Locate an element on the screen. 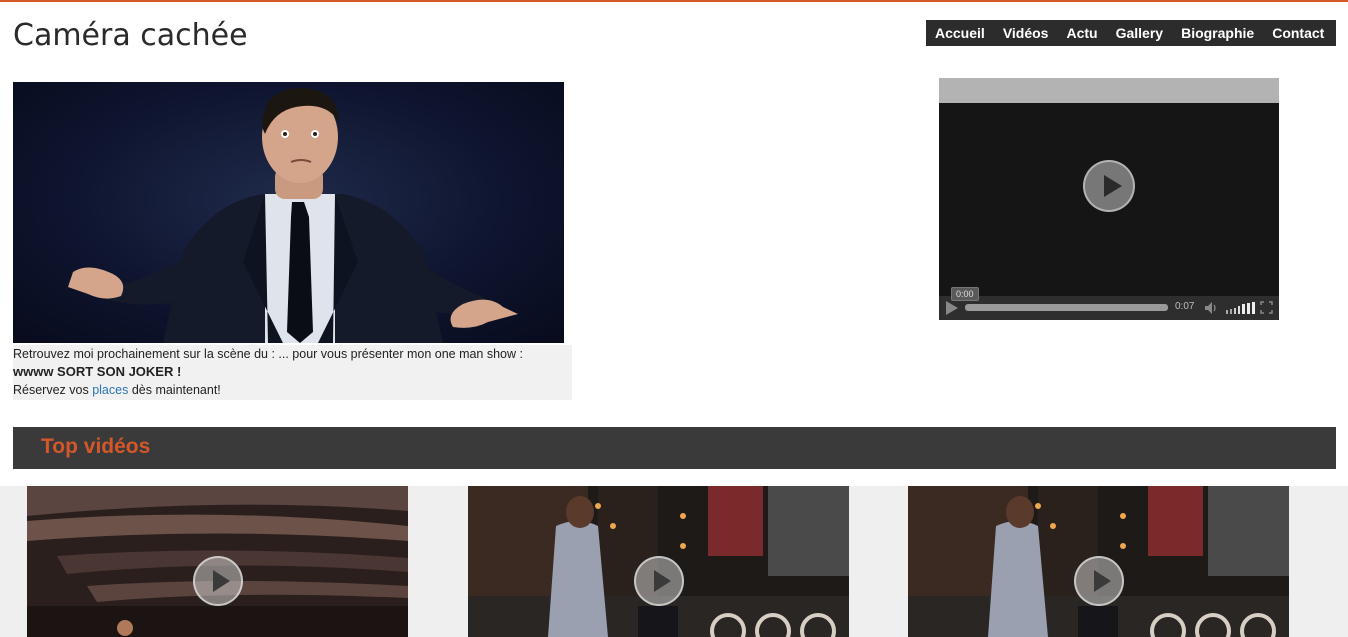  caption-reserve-text: Réservez vos is located at coordinates (53, 390).